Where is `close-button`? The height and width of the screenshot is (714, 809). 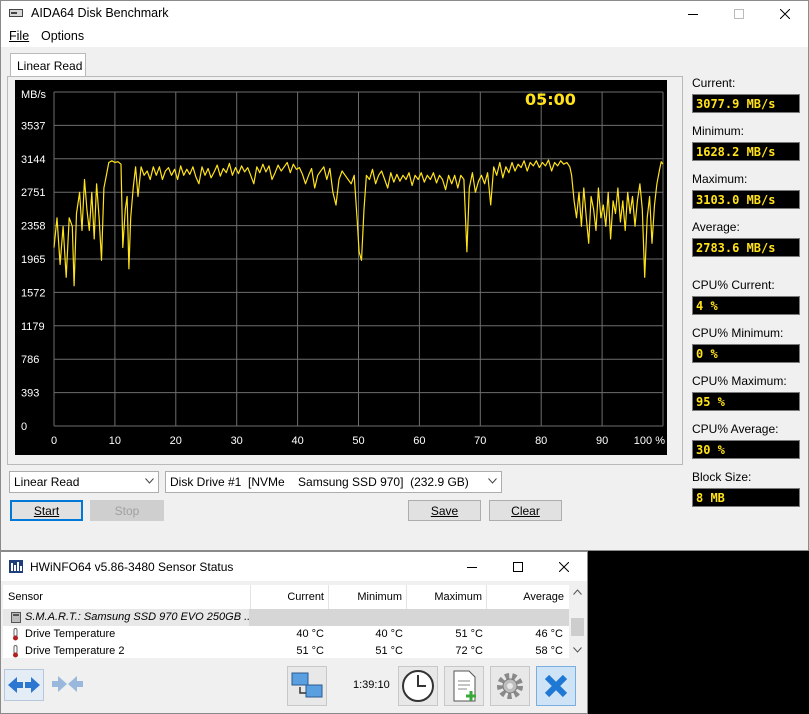
close-button is located at coordinates (785, 14).